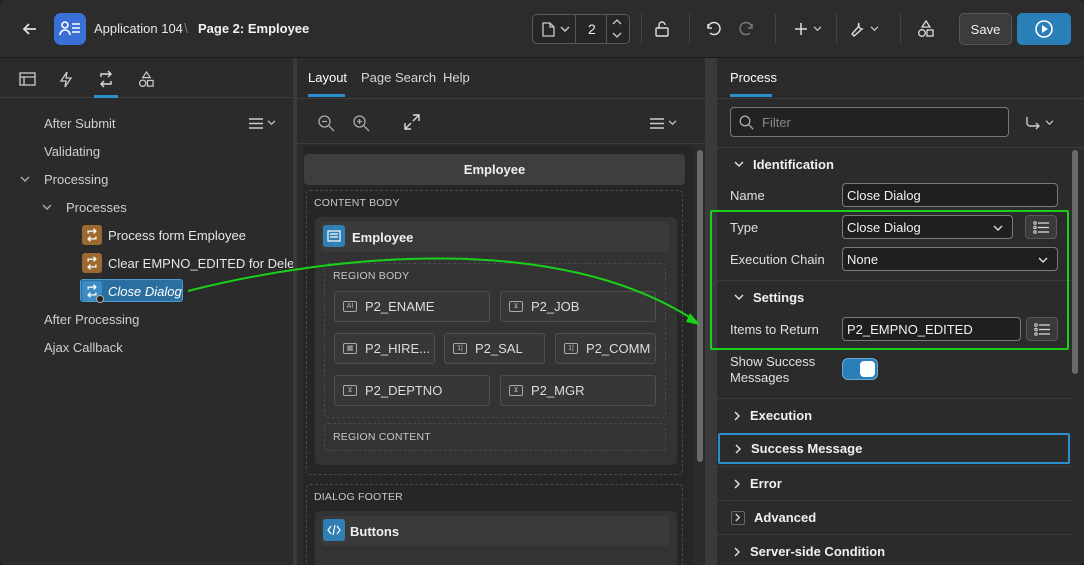  Describe the element at coordinates (950, 259) in the screenshot. I see `execution-chain-select: None` at that location.